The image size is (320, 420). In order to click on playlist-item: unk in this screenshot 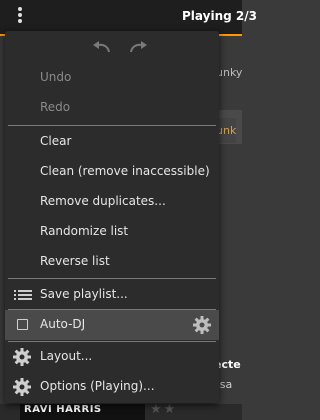, I will do `click(226, 130)`.